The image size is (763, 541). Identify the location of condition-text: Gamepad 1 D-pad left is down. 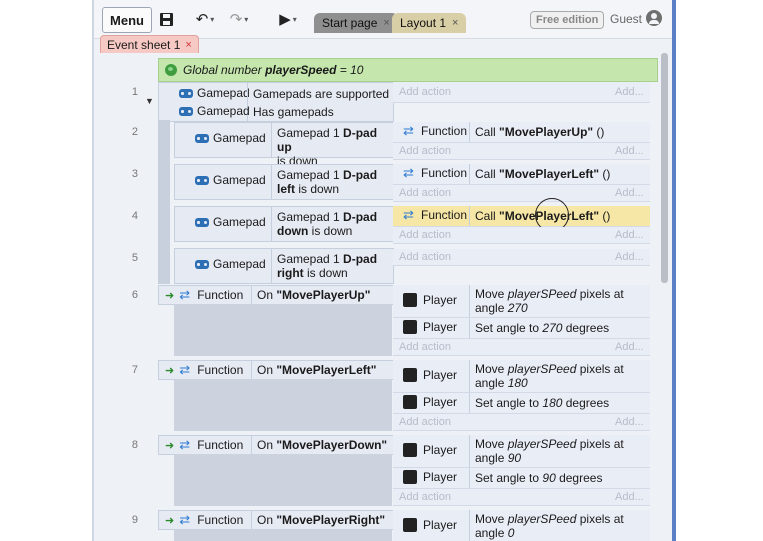
(327, 182).